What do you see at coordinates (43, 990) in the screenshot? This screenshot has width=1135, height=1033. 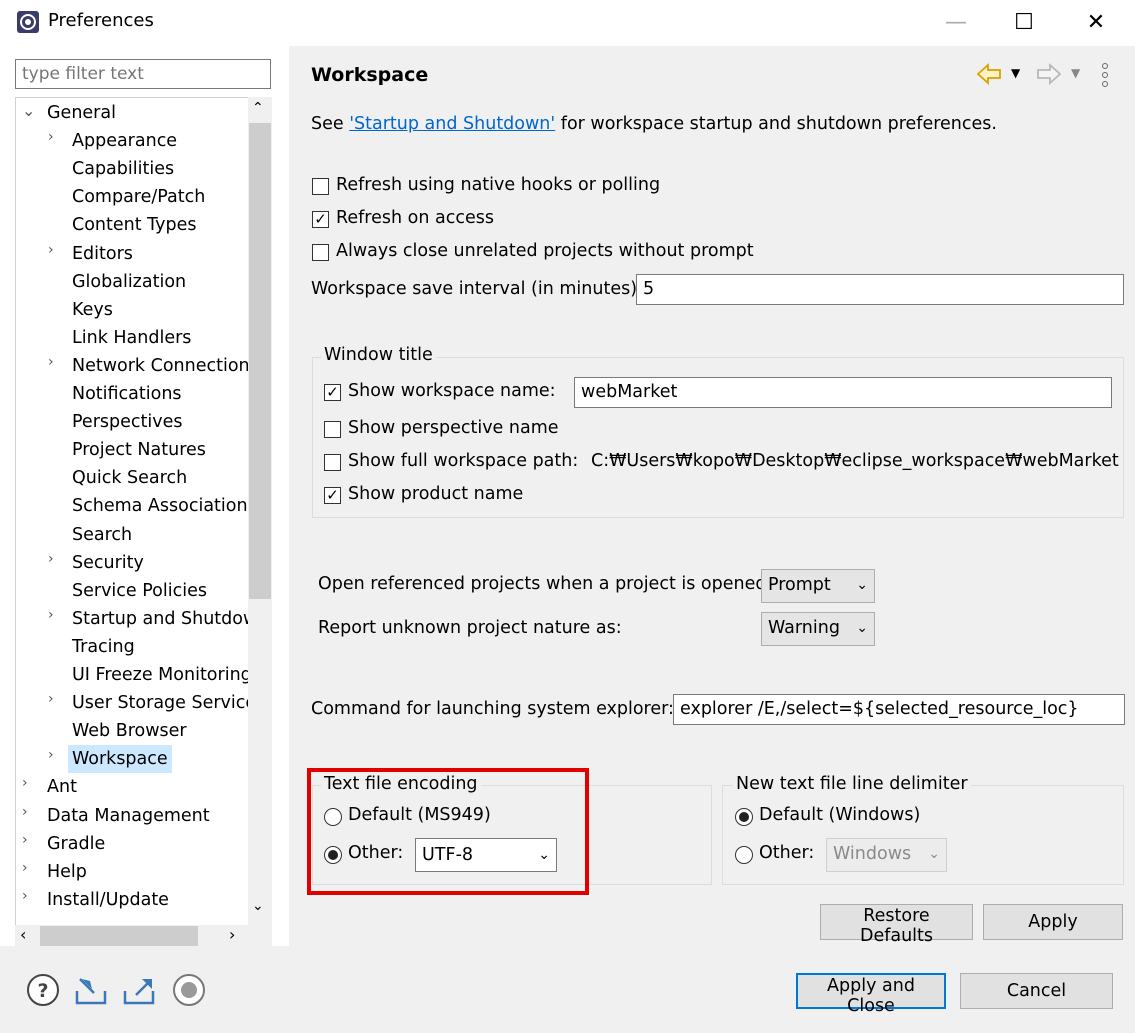 I see `help-icon: ?` at bounding box center [43, 990].